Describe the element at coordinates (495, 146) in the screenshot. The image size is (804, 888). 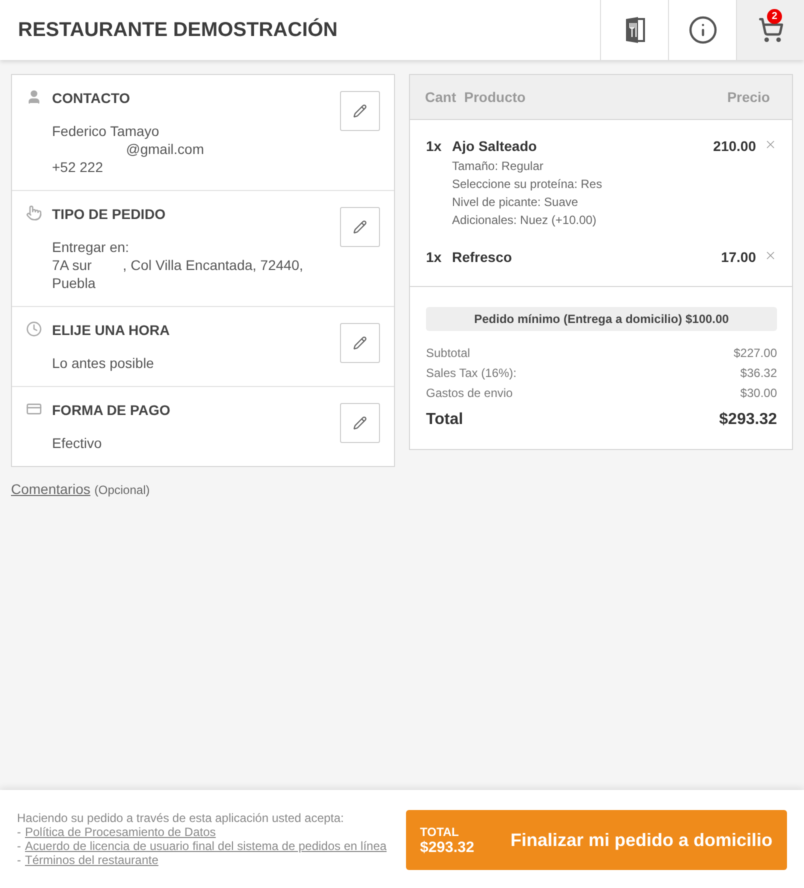
I see `item-name: Ajo Salteado` at that location.